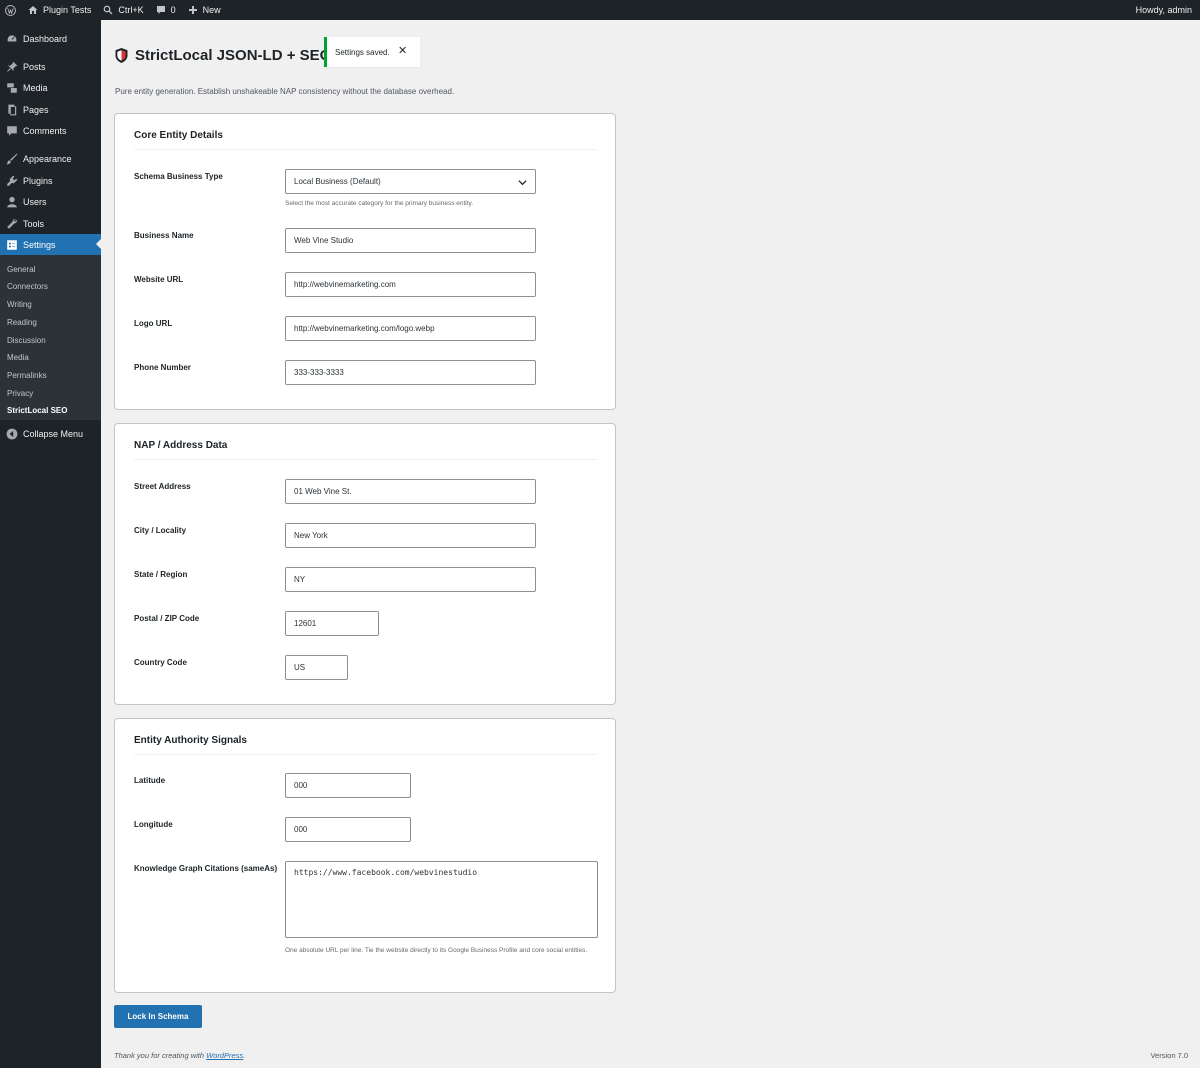  I want to click on submenu-privacy: Privacy, so click(20, 393).